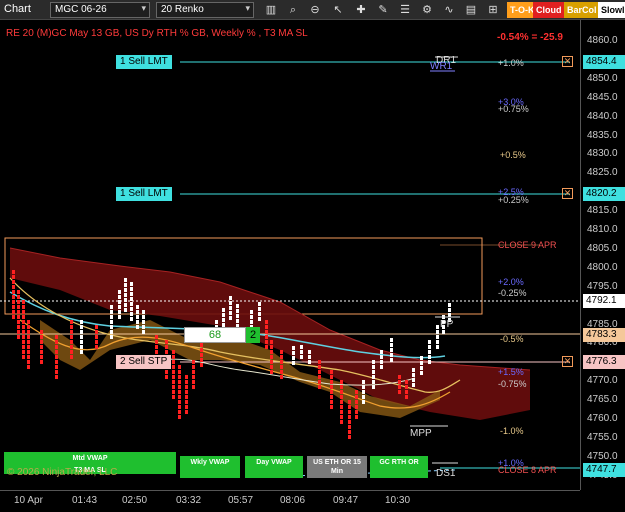 The width and height of the screenshot is (625, 512). Describe the element at coordinates (100, 10) in the screenshot. I see `instrument-selector: MGC 06-26 ▾` at that location.